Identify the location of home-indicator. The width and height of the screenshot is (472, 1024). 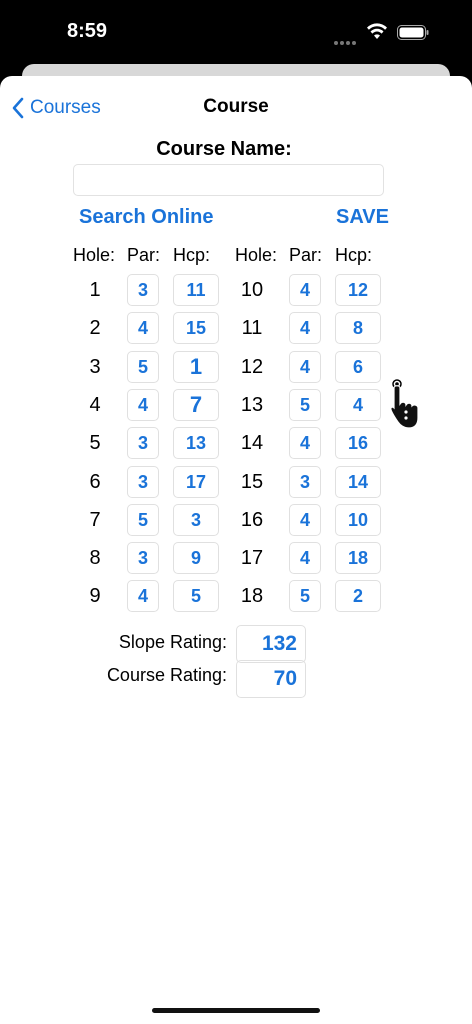
(236, 1010).